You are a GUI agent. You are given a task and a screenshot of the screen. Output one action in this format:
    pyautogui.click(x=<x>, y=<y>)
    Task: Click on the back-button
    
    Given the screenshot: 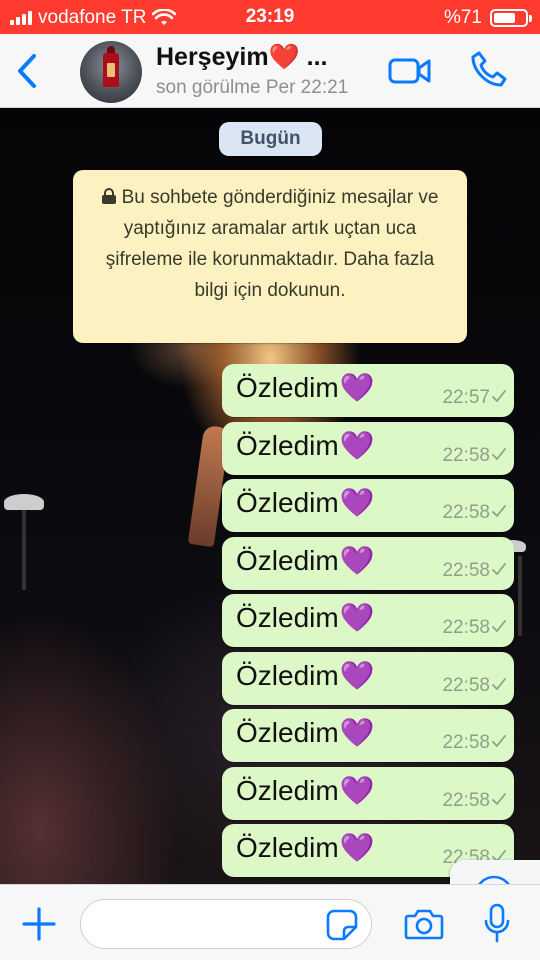 What is the action you would take?
    pyautogui.click(x=27, y=71)
    